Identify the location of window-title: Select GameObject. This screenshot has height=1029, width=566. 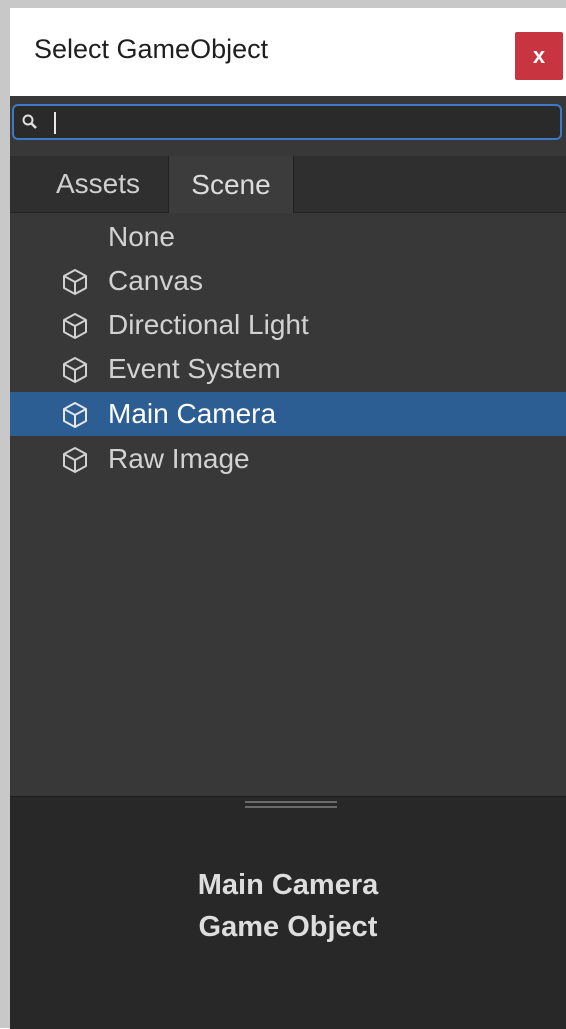
(151, 49).